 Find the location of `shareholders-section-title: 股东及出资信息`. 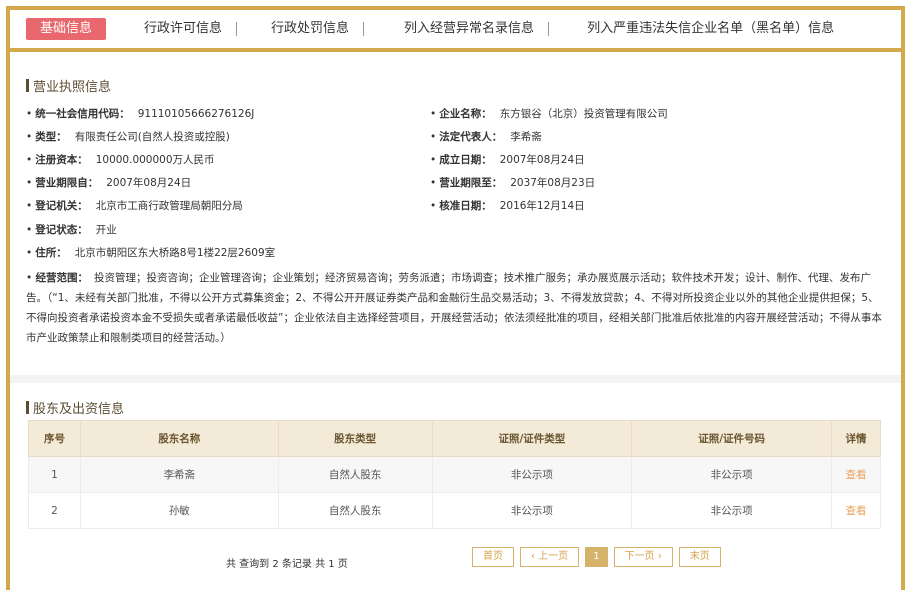

shareholders-section-title: 股东及出资信息 is located at coordinates (75, 407).